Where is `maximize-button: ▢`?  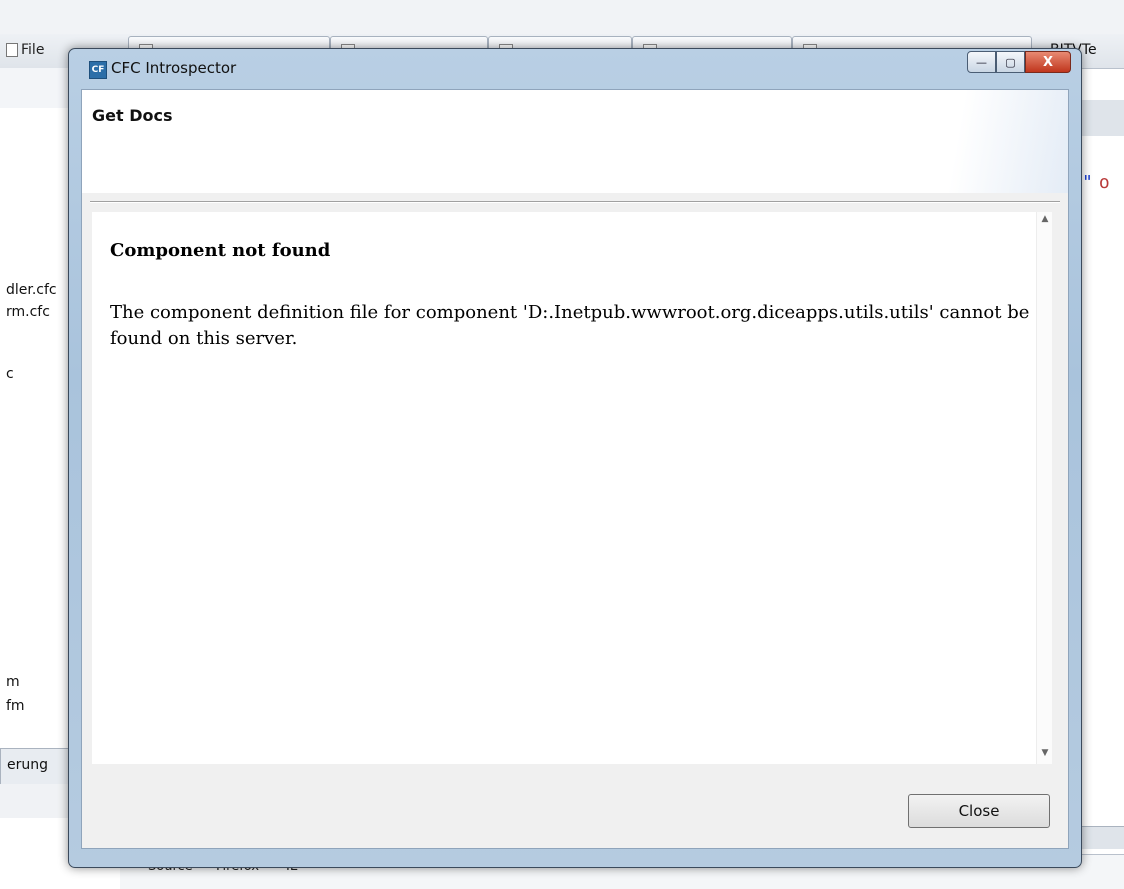 maximize-button: ▢ is located at coordinates (1010, 62).